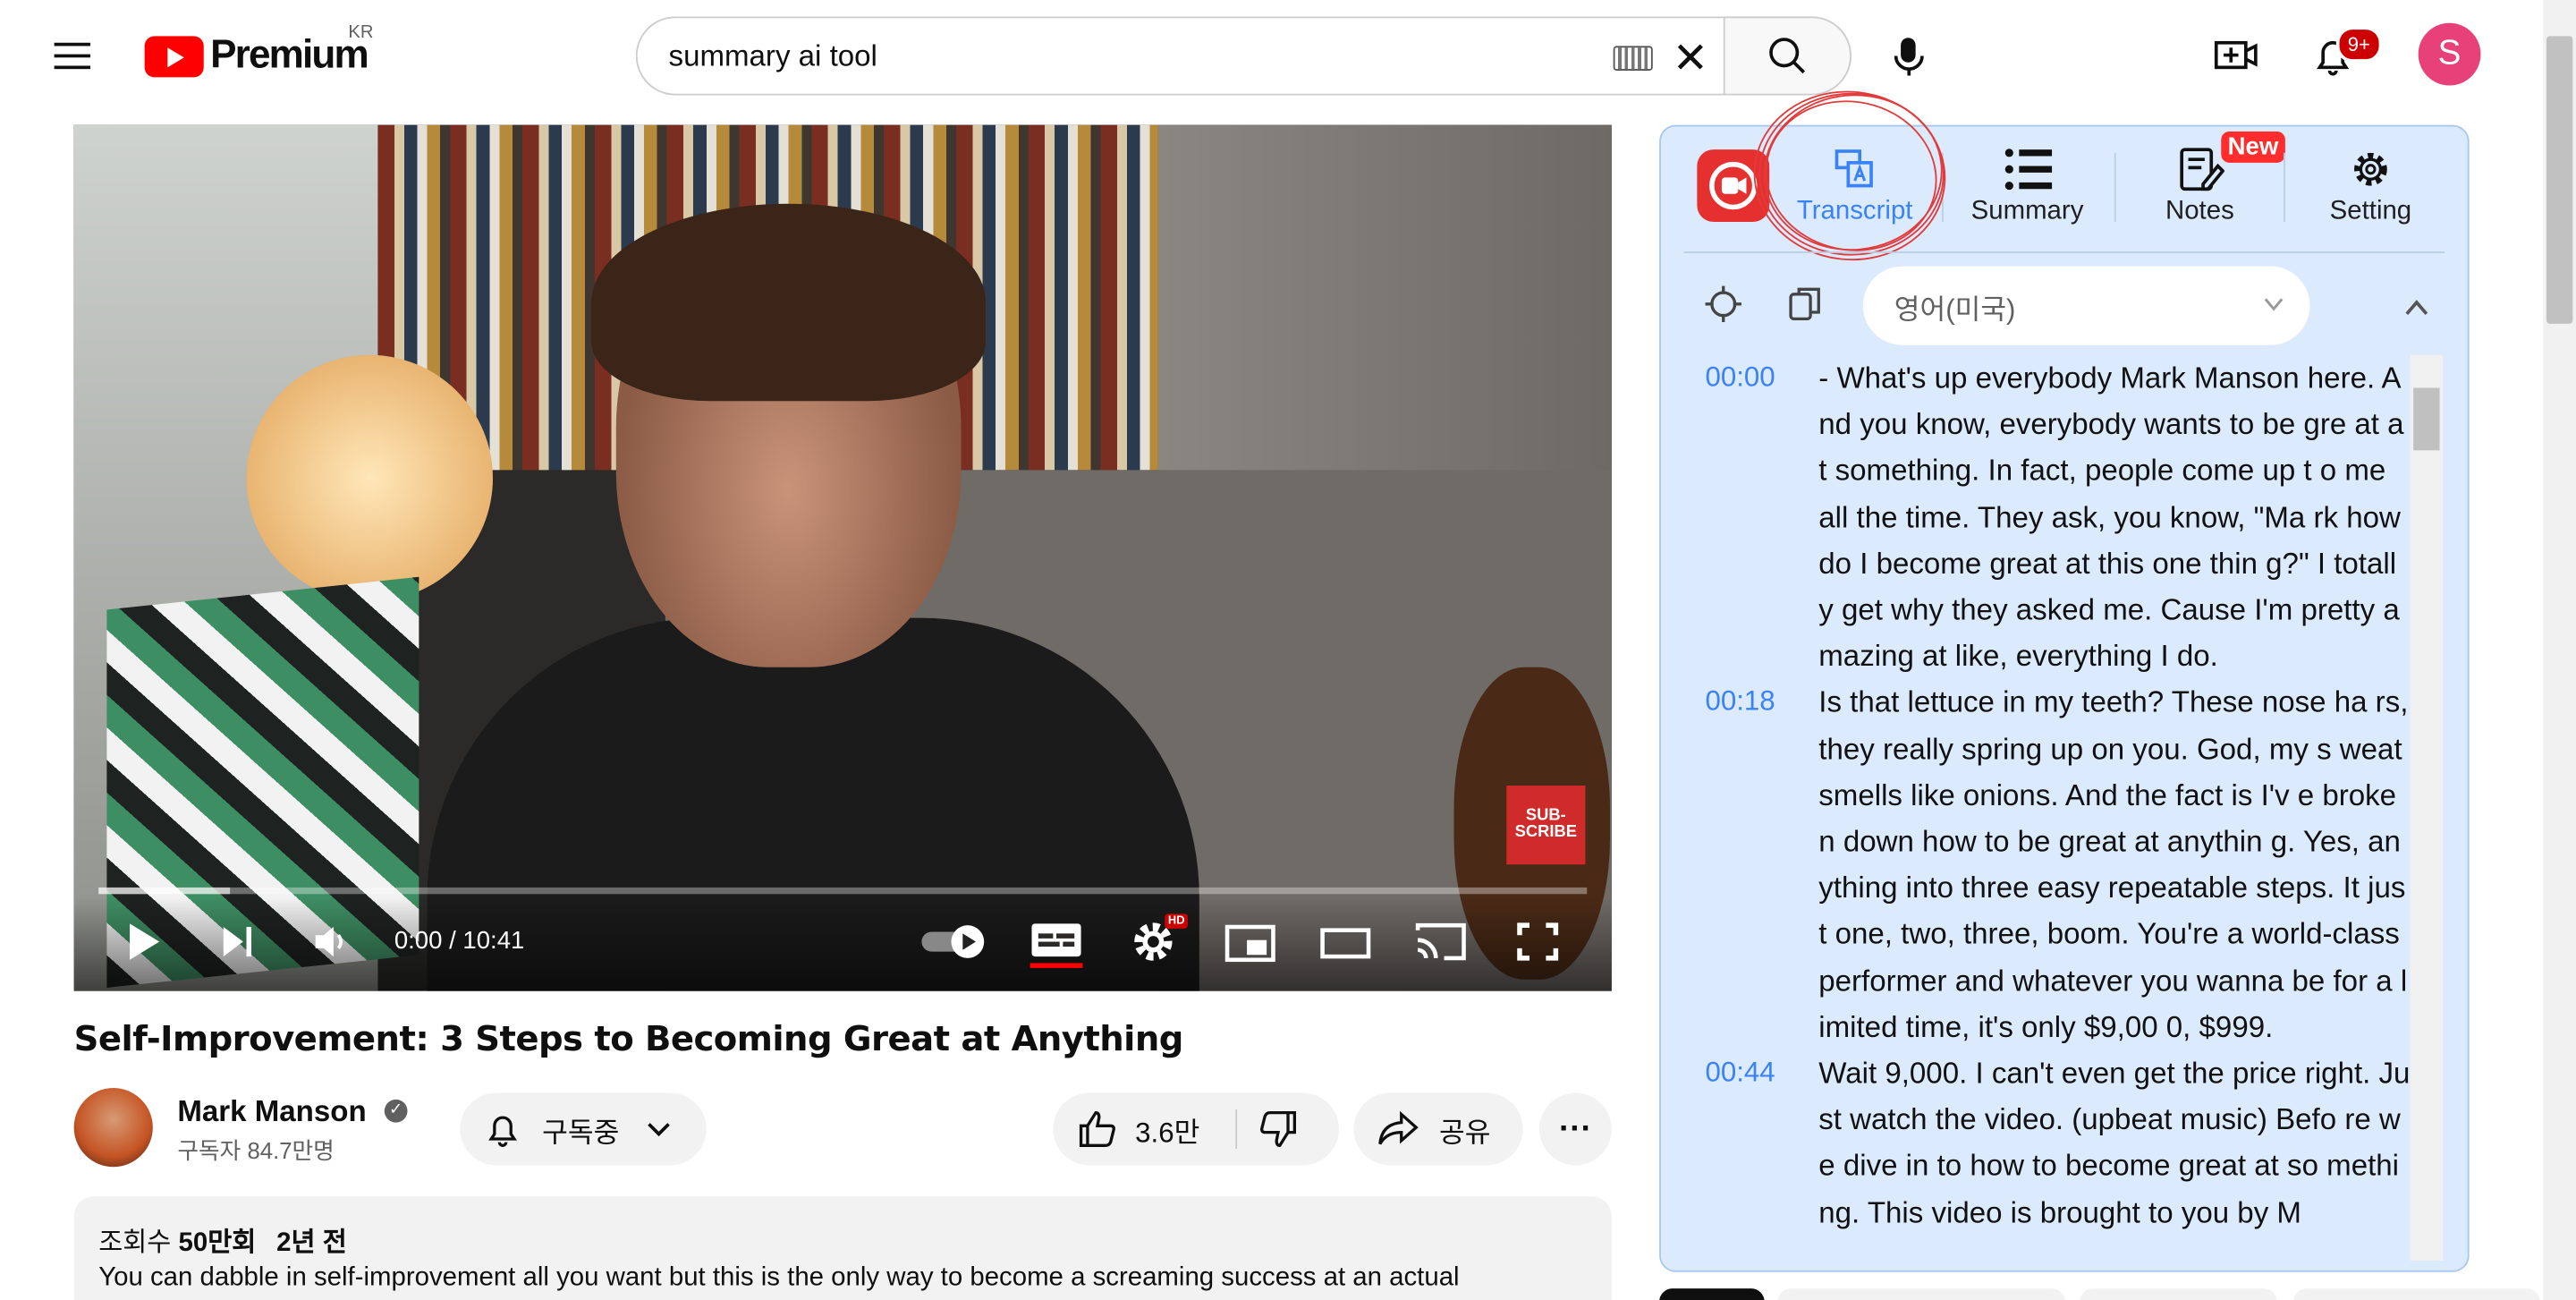 The image size is (2576, 1300). Describe the element at coordinates (1955, 309) in the screenshot. I see `language-value: 영어(미국)` at that location.